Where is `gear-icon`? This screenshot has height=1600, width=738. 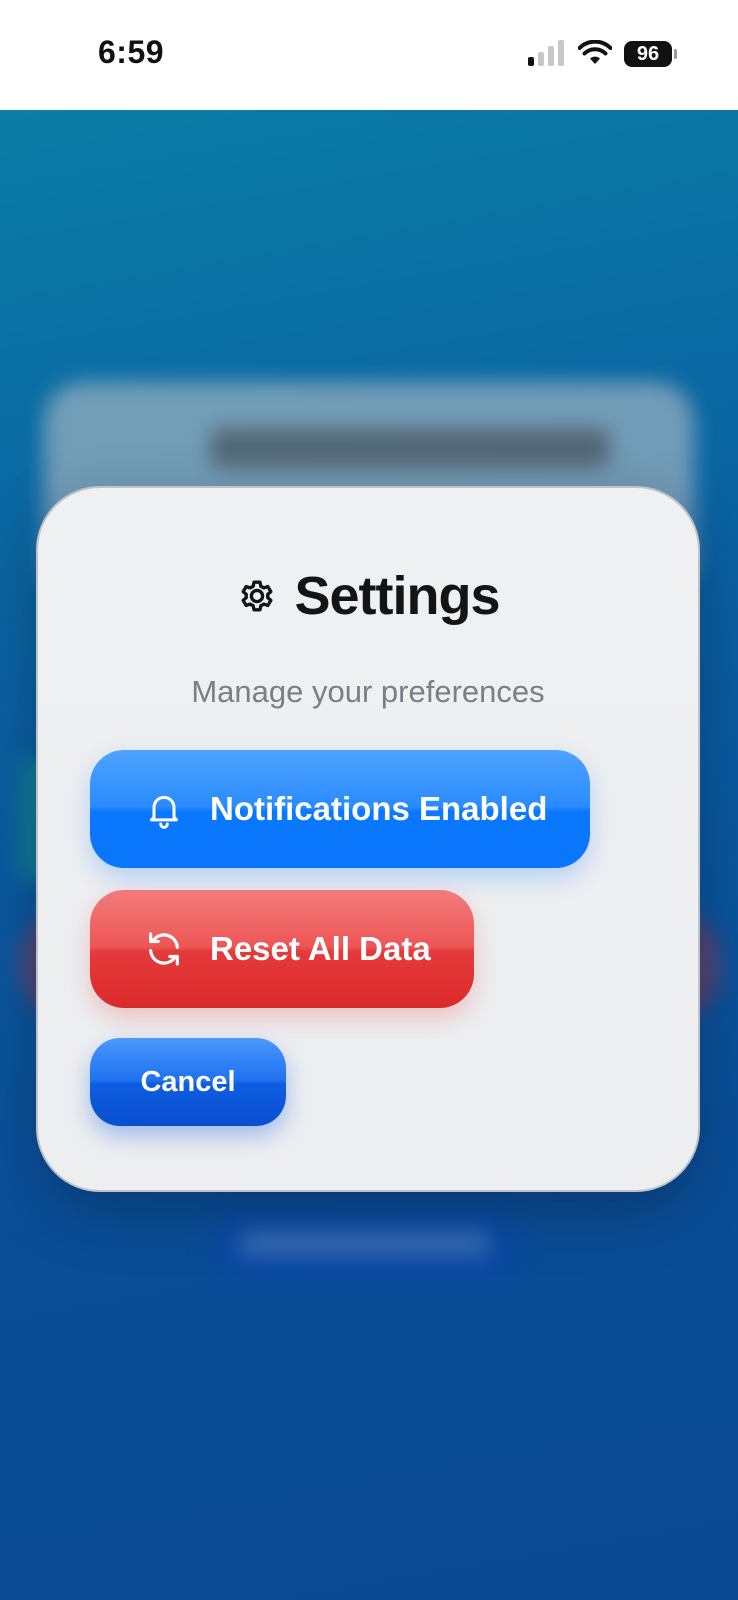 gear-icon is located at coordinates (257, 596).